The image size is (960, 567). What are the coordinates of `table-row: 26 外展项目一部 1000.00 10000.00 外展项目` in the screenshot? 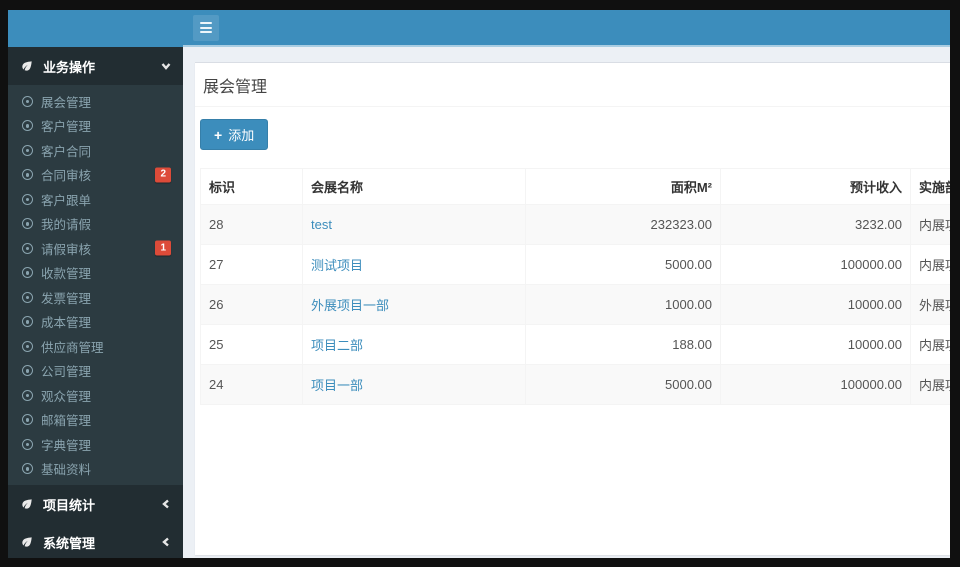 It's located at (575, 304).